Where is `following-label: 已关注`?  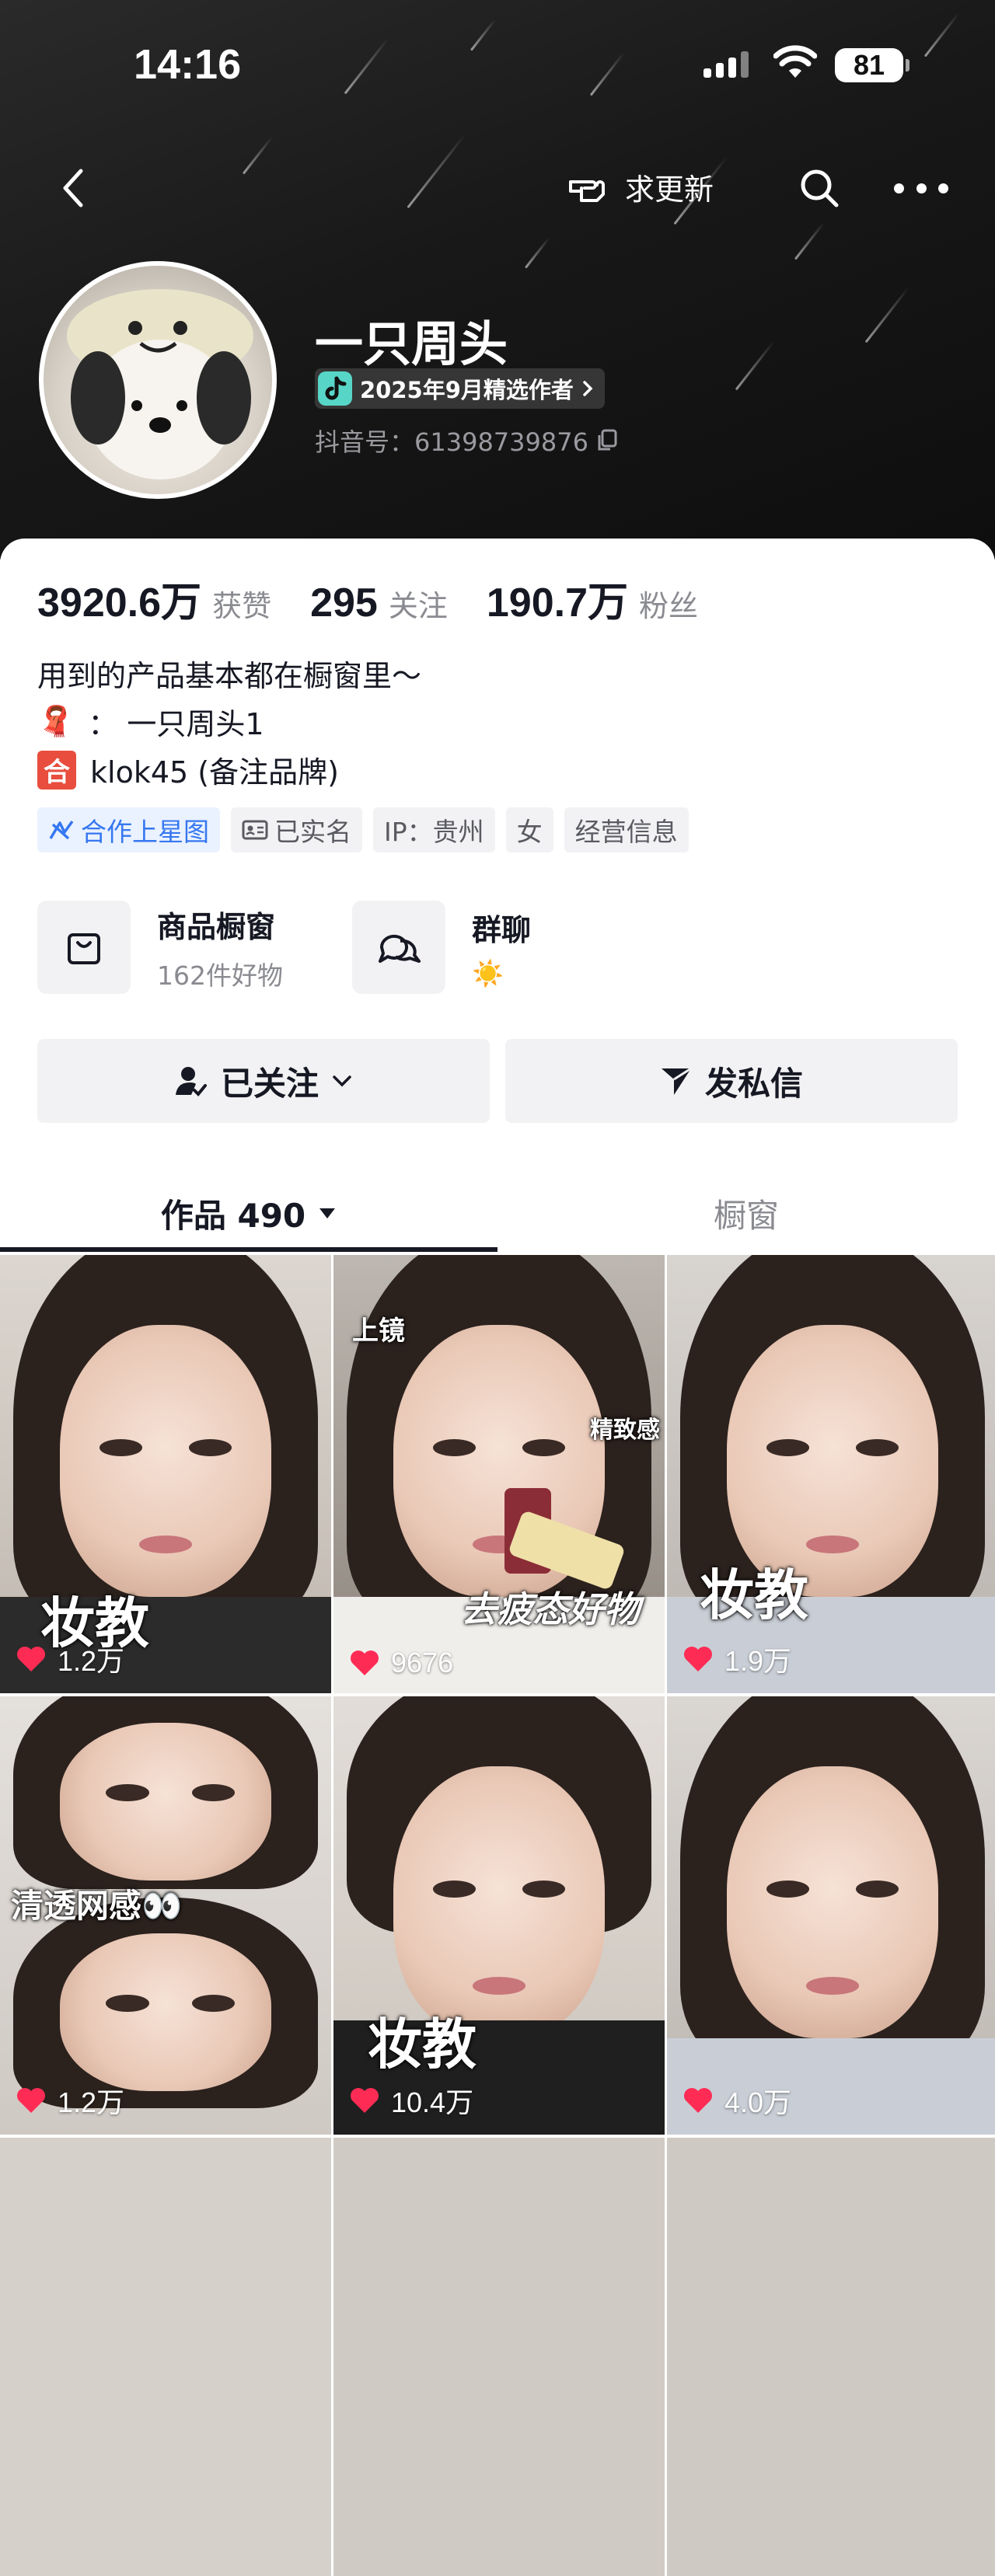
following-label: 已关注 is located at coordinates (269, 1083).